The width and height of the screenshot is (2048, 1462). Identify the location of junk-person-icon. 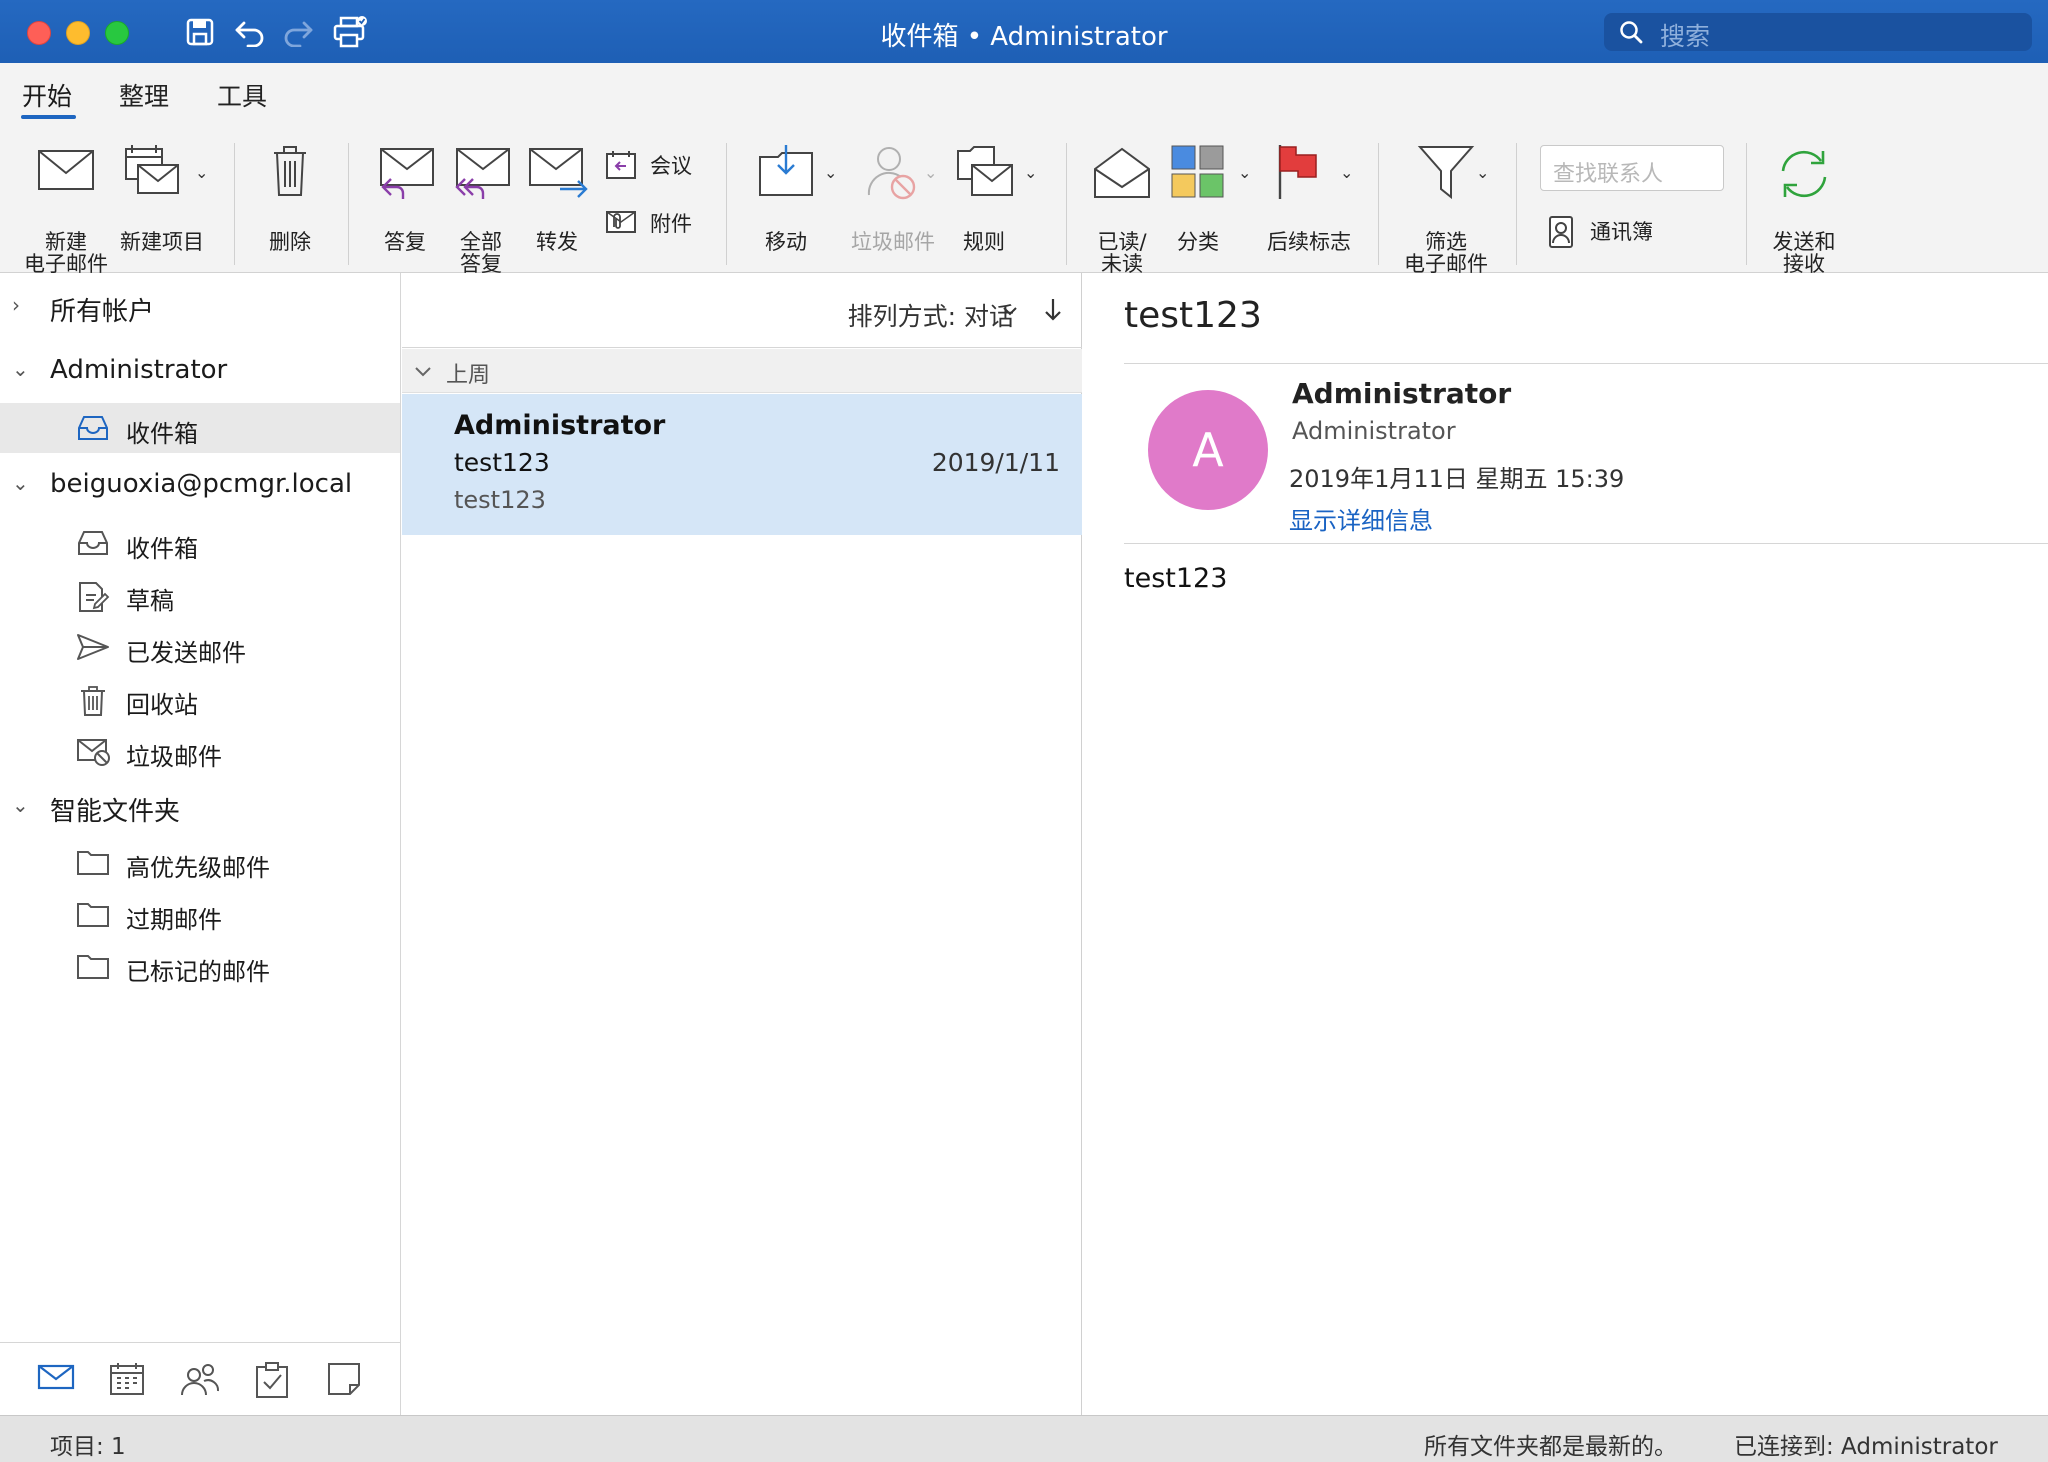
(891, 173).